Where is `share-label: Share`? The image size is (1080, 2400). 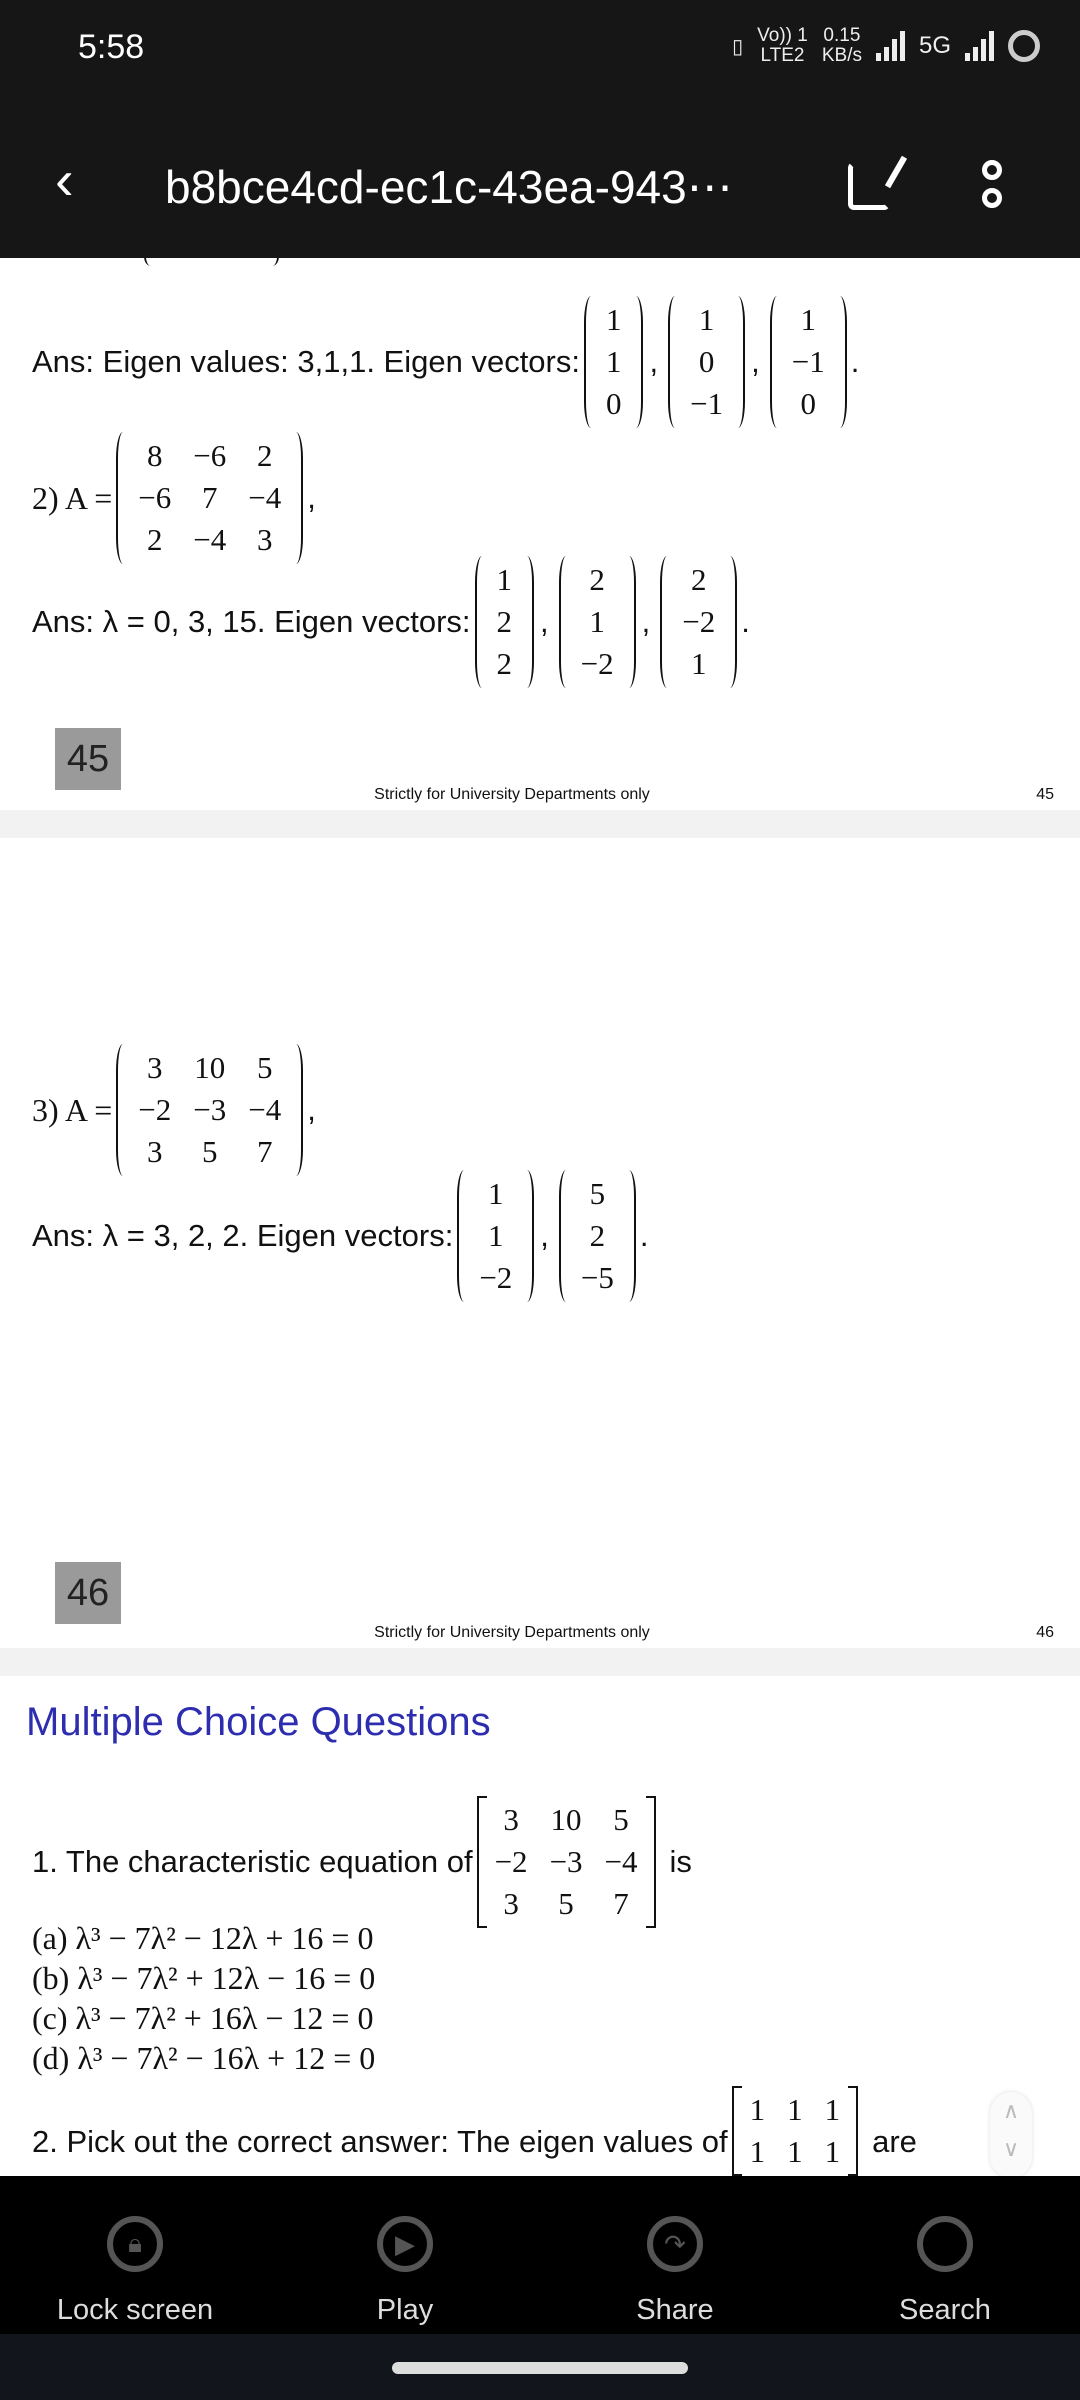
share-label: Share is located at coordinates (675, 2310).